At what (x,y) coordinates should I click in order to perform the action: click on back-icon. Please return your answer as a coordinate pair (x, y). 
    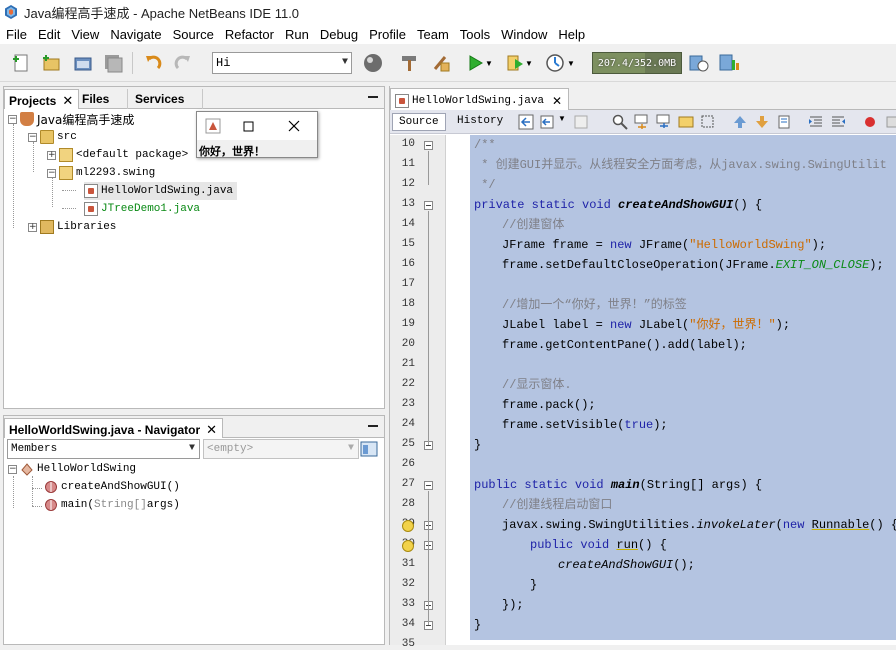
    Looking at the image, I should click on (548, 122).